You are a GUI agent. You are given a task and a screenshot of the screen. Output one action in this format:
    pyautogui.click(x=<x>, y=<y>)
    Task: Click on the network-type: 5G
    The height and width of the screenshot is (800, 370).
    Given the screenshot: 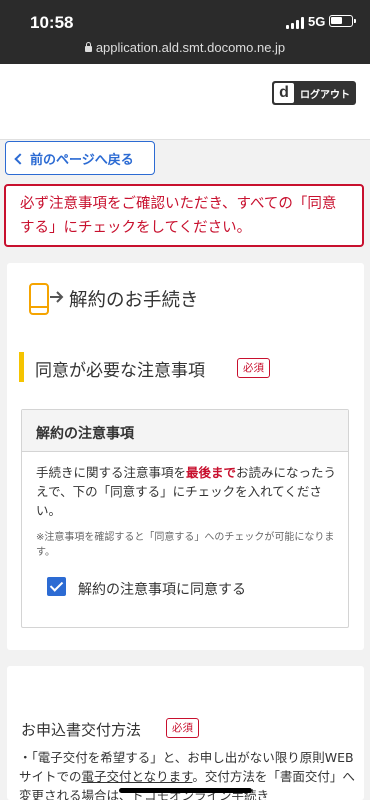 What is the action you would take?
    pyautogui.click(x=317, y=21)
    